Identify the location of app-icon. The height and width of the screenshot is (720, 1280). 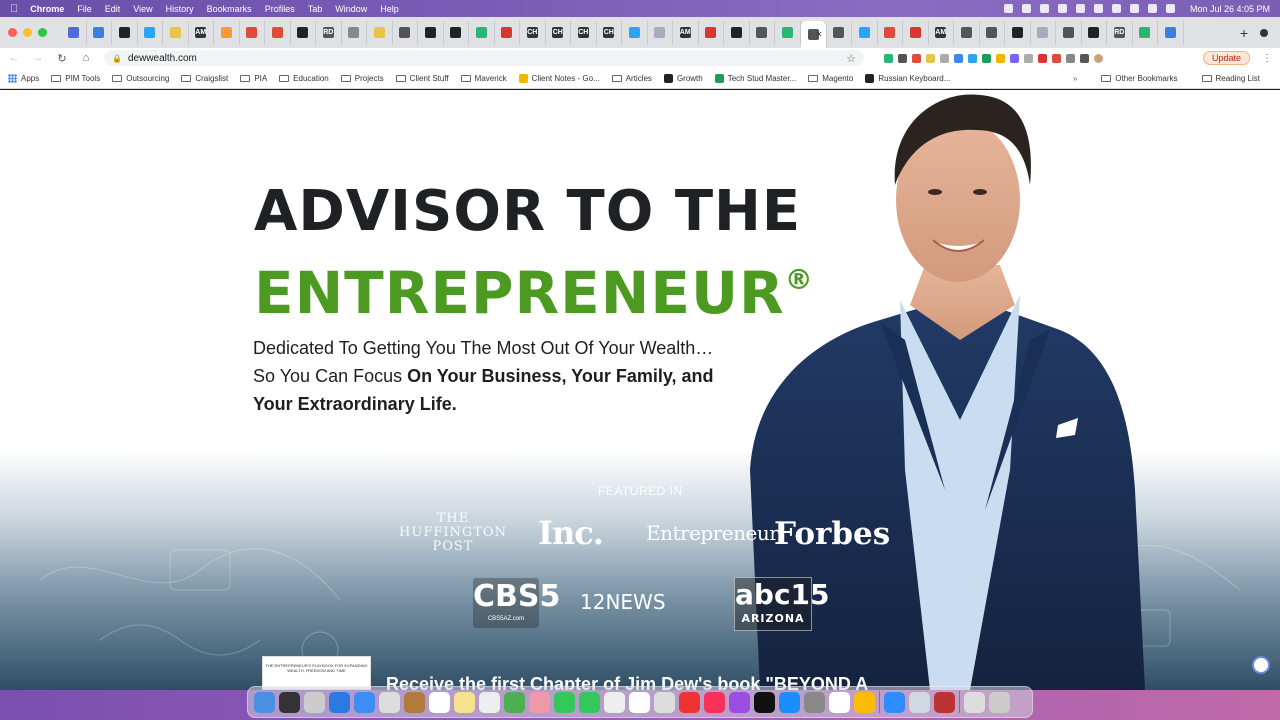
(414, 702).